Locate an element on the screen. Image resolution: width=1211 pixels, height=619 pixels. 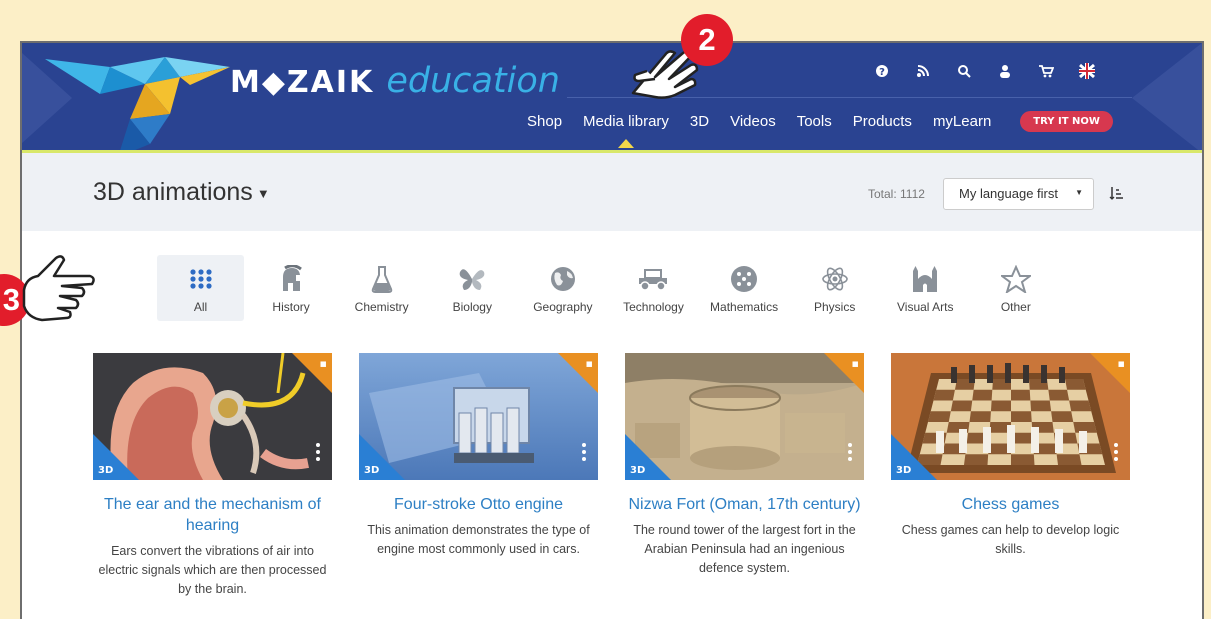
category-label: Geography is located at coordinates (563, 307).